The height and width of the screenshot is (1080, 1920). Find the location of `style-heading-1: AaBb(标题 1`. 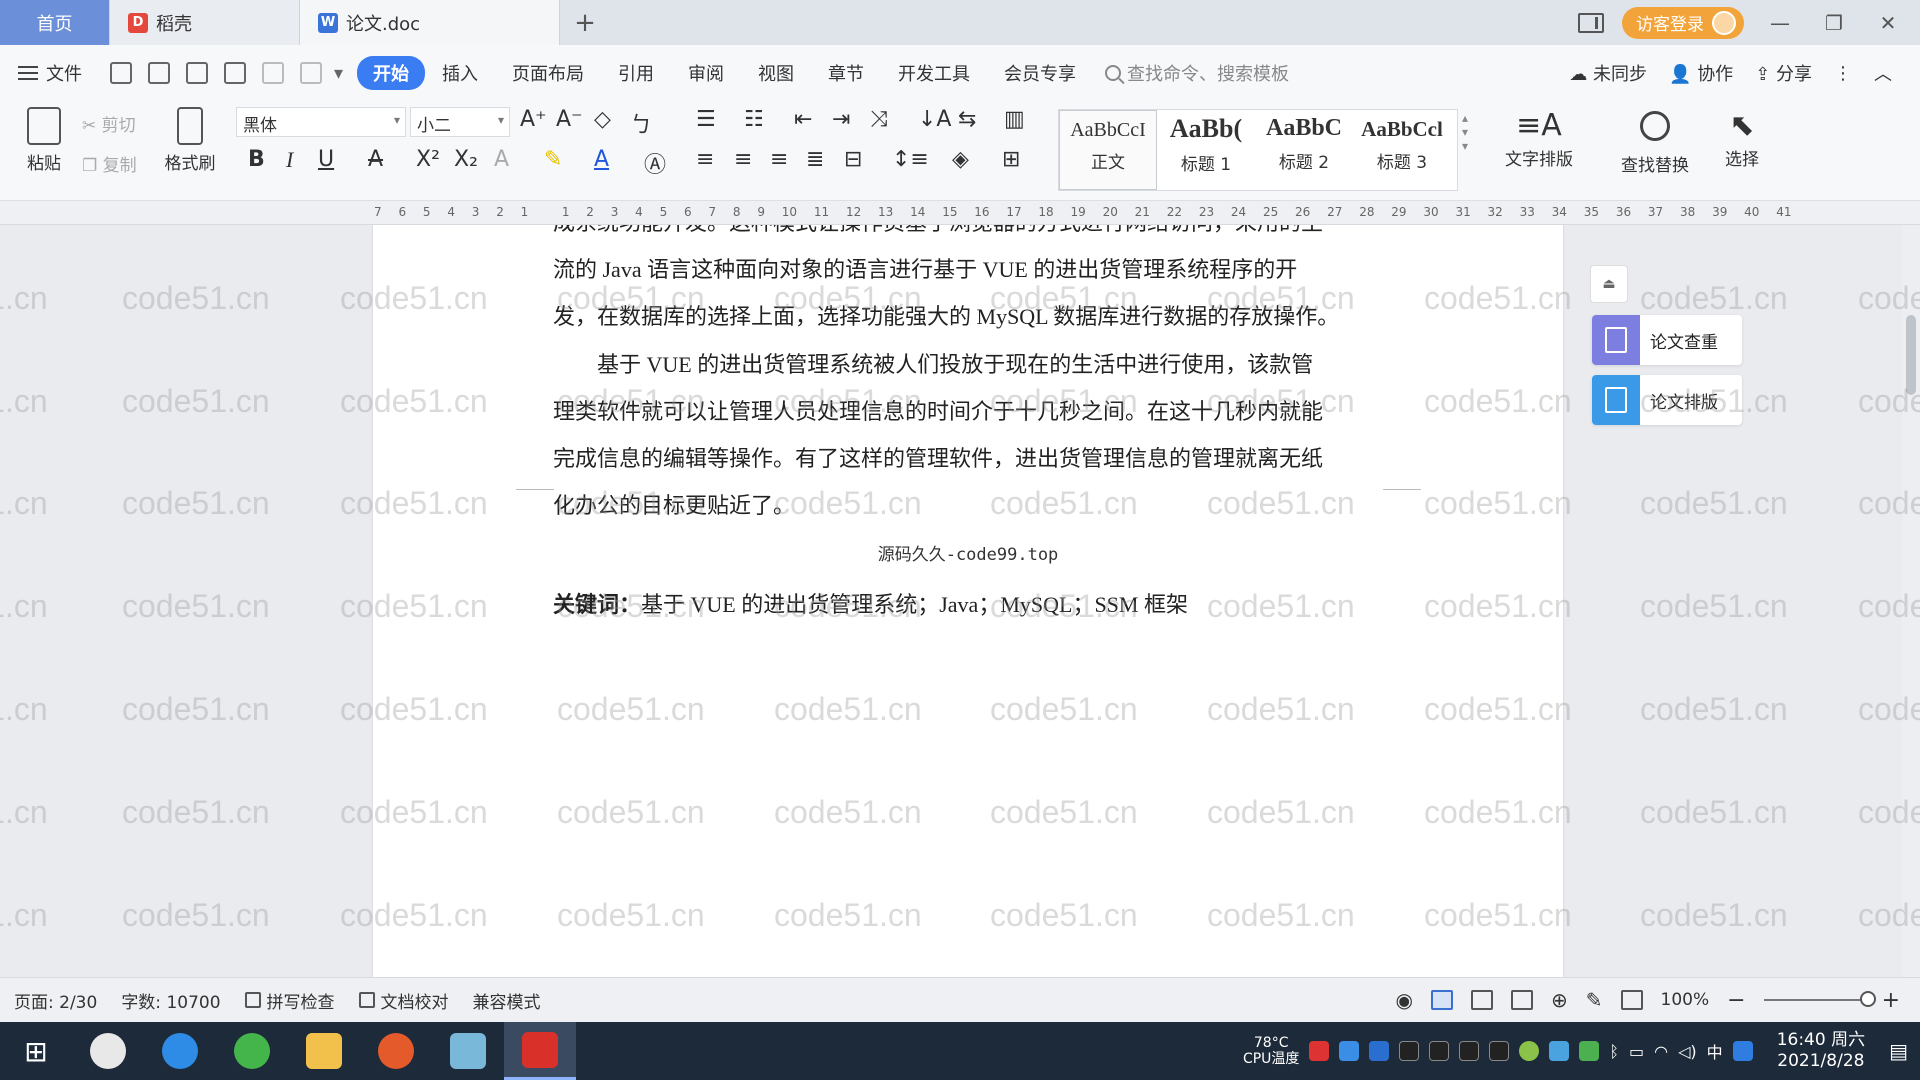

style-heading-1: AaBb(标题 1 is located at coordinates (1206, 150).